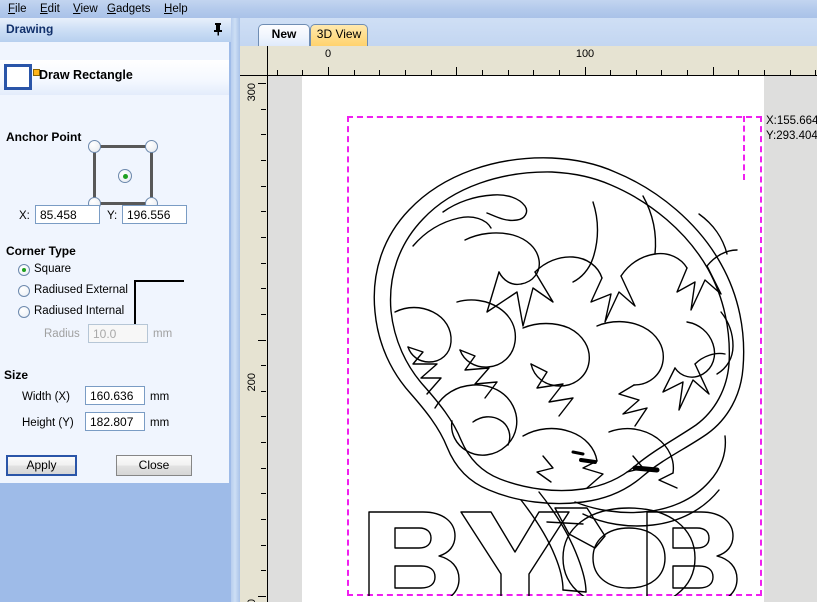 Image resolution: width=817 pixels, height=602 pixels. What do you see at coordinates (17, 9) in the screenshot?
I see `menu-file: File` at bounding box center [17, 9].